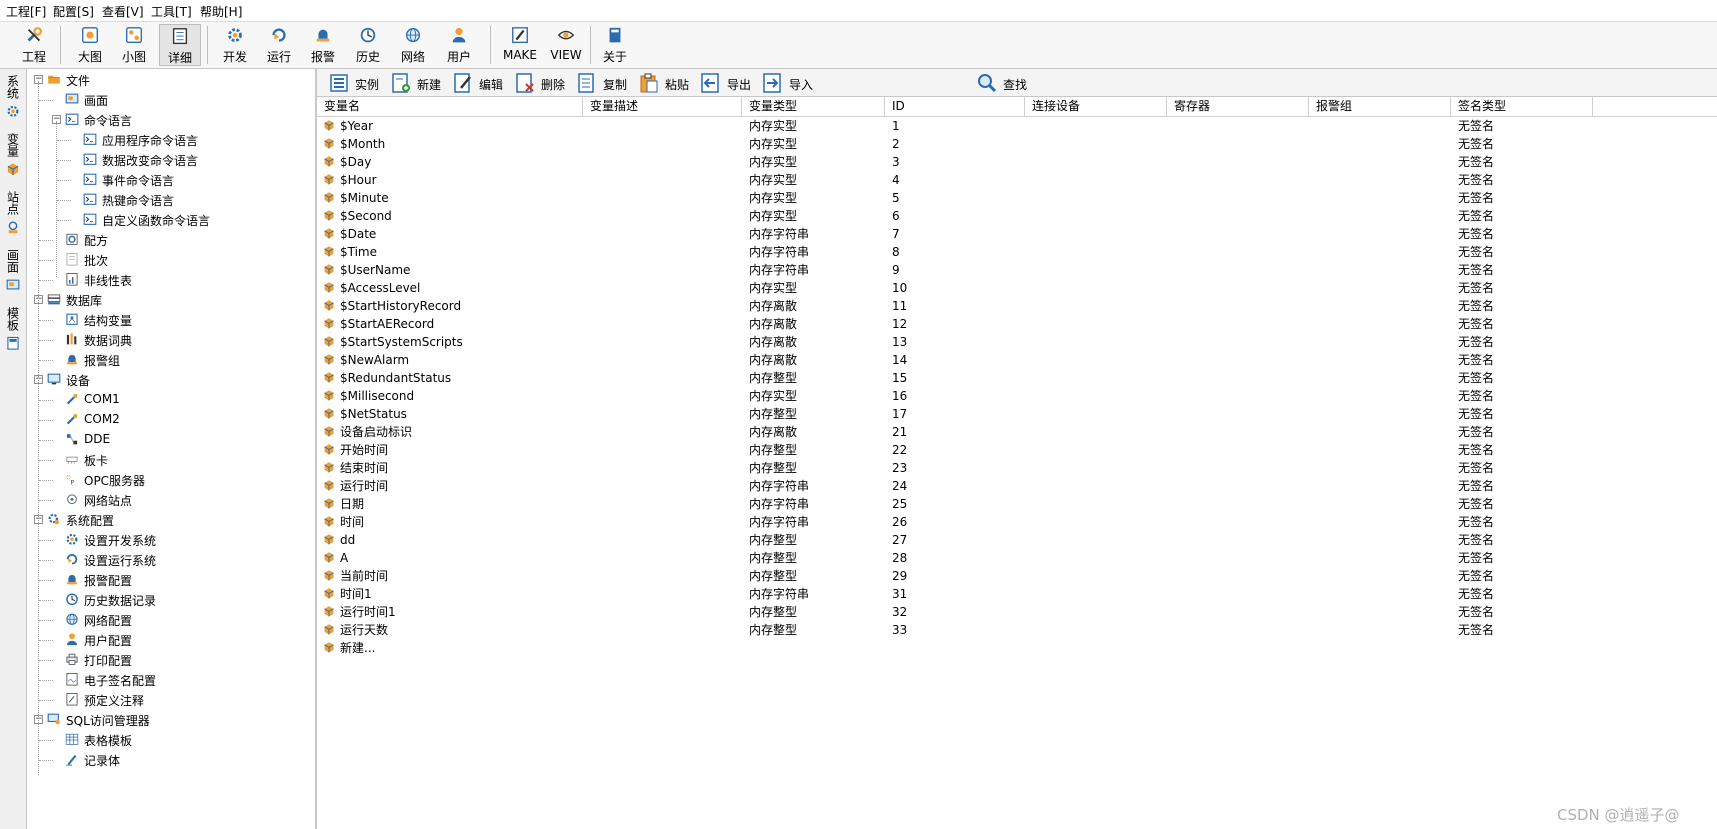  Describe the element at coordinates (169, 560) in the screenshot. I see `tree-item: 设置运行系统` at that location.